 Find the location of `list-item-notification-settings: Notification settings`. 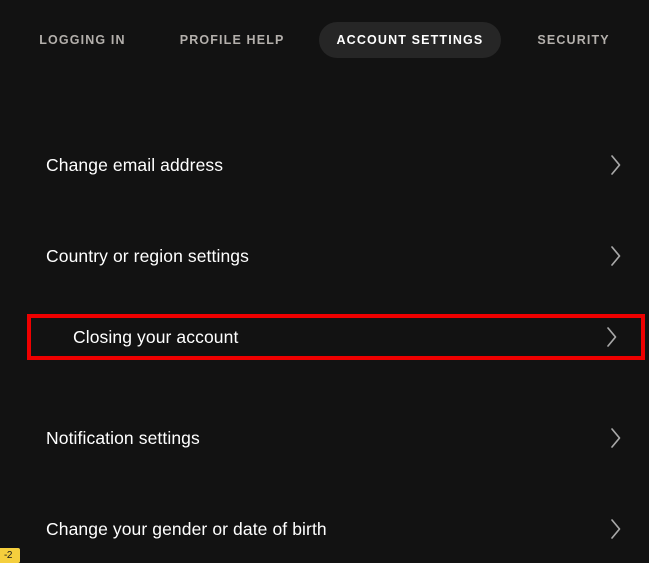

list-item-notification-settings: Notification settings is located at coordinates (324, 438).